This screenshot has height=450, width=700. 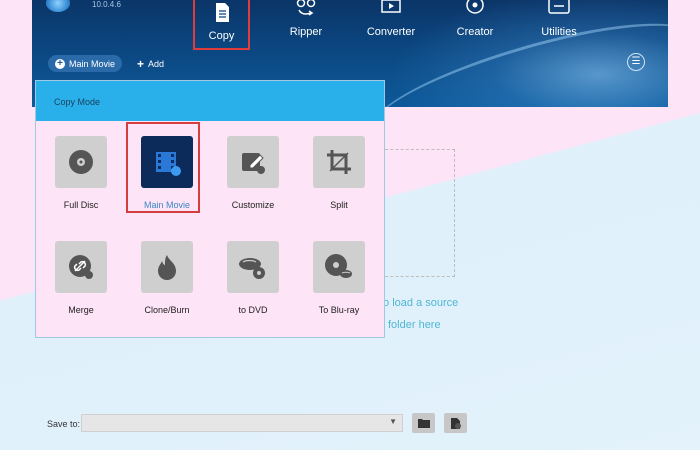 I want to click on plus-icon: +, so click(x=141, y=63).